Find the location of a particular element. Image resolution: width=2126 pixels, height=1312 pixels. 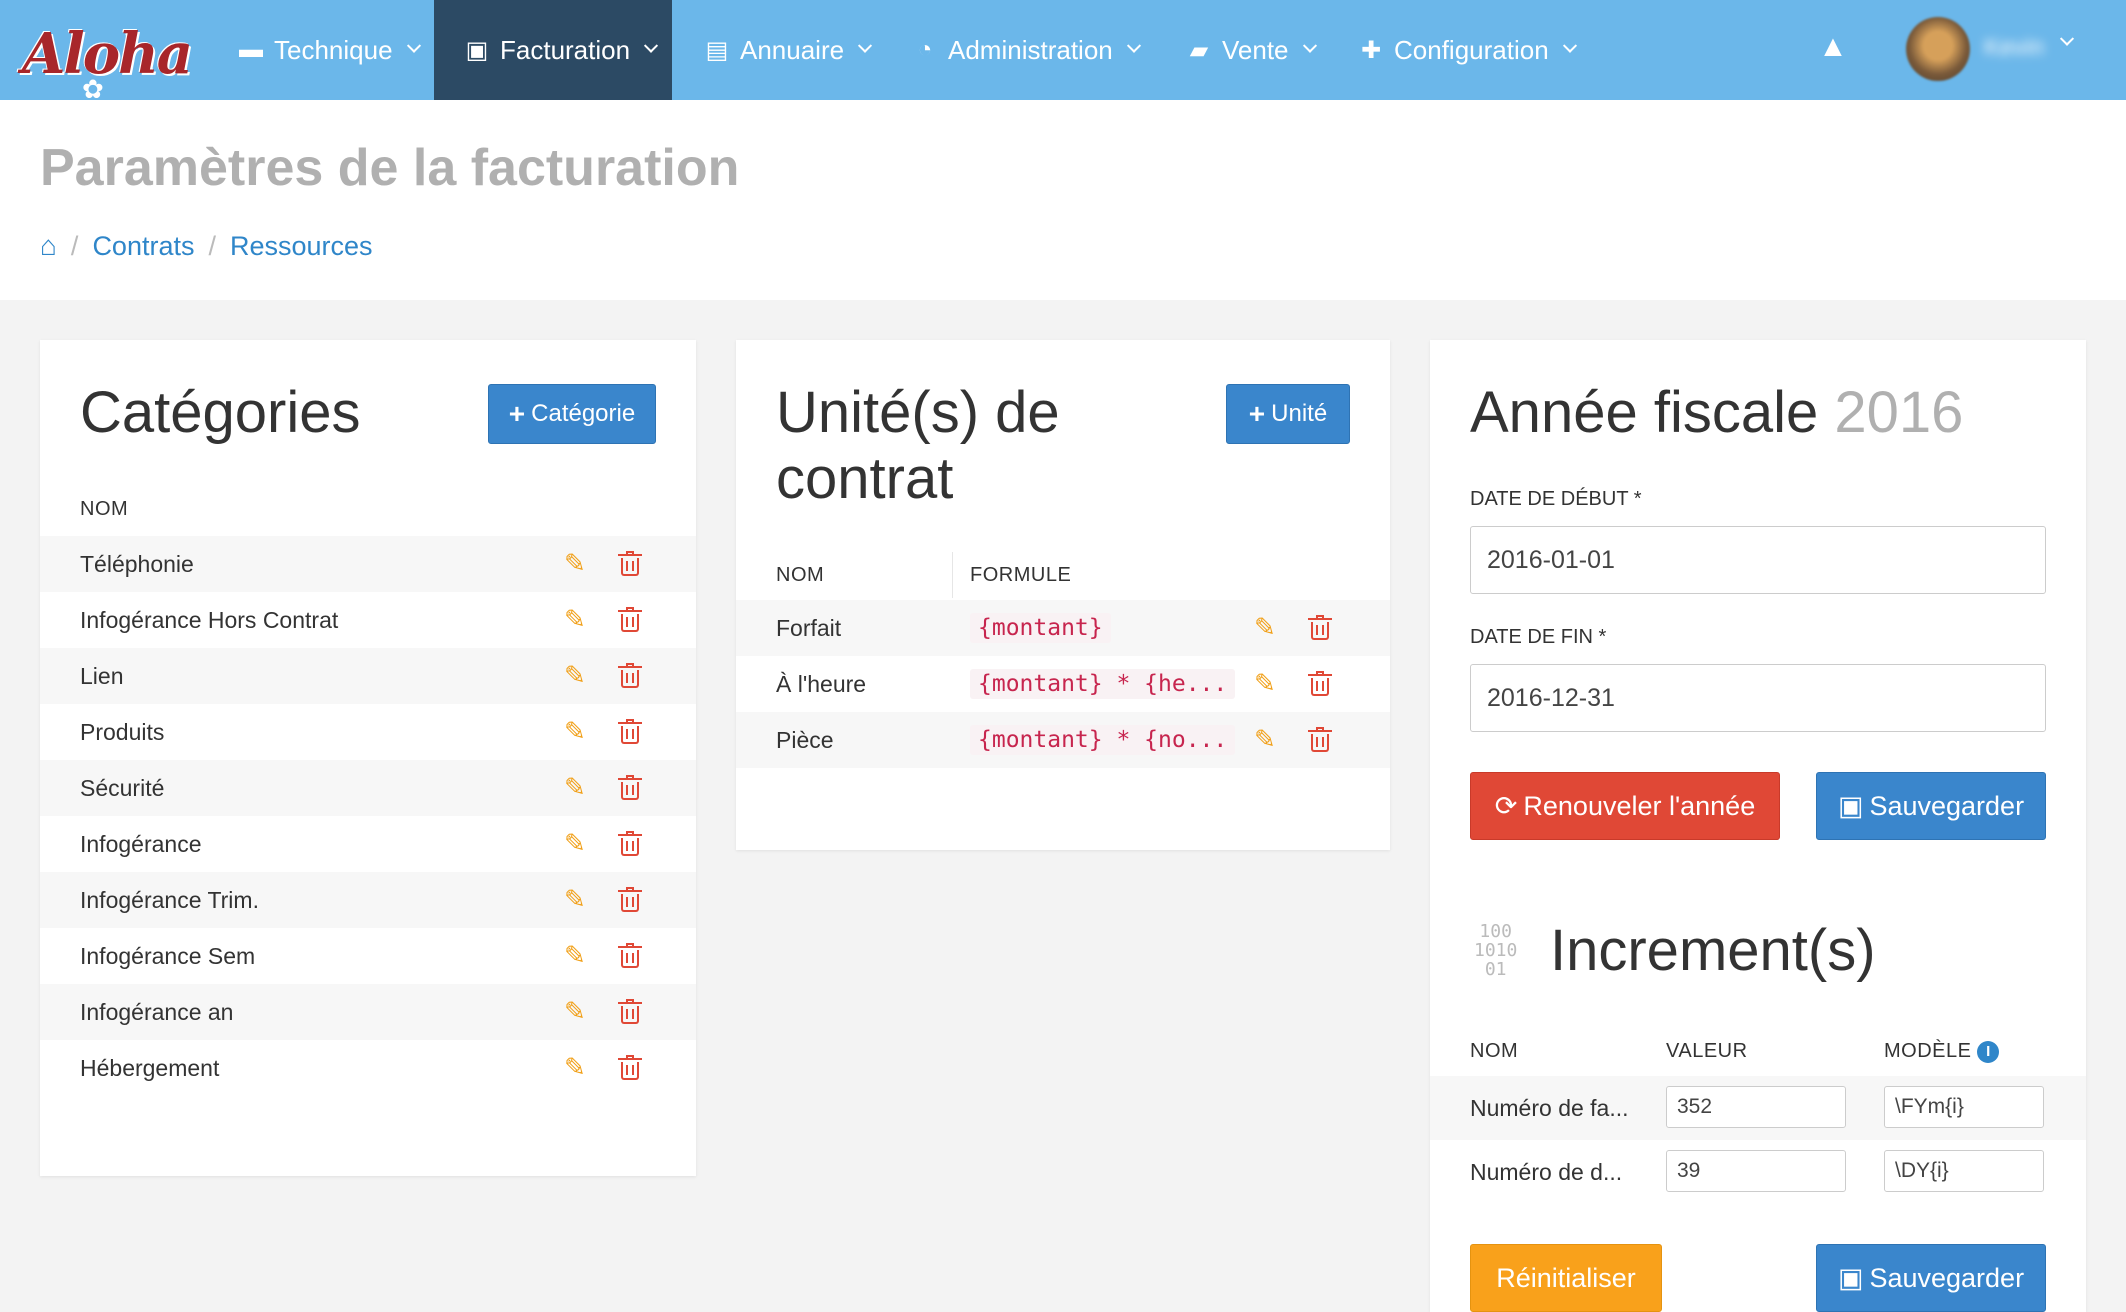

list-item: Infogérance Hors Contrat ✎ is located at coordinates (368, 620).